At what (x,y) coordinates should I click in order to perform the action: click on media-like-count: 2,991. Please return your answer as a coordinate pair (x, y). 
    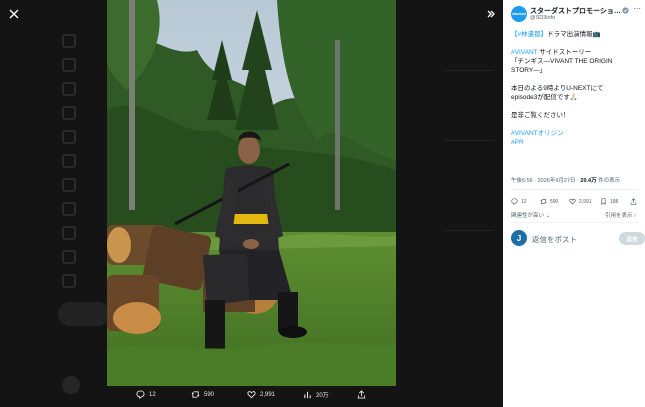
    Looking at the image, I should click on (268, 394).